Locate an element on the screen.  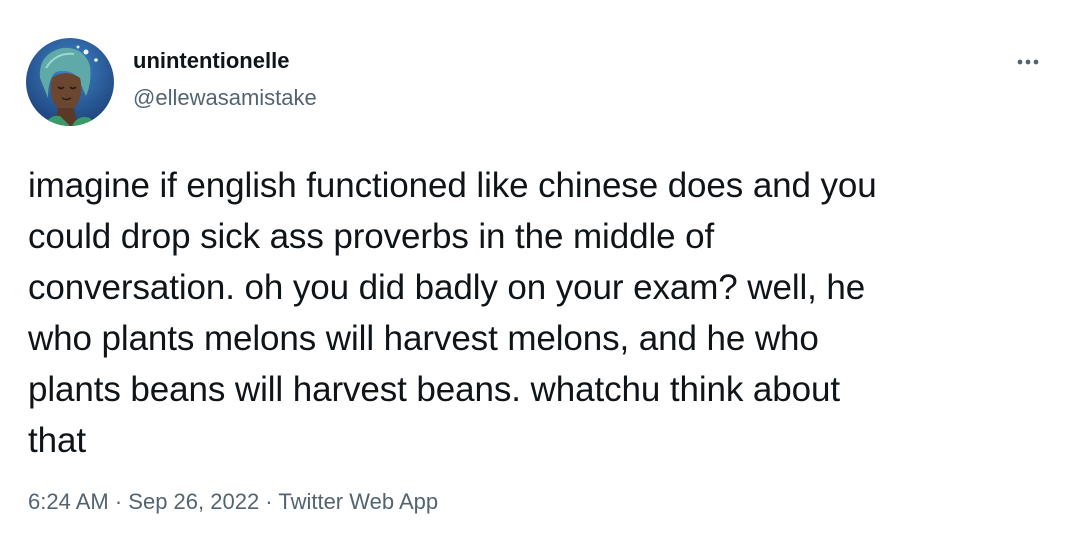
more-dots-icon is located at coordinates (1028, 62).